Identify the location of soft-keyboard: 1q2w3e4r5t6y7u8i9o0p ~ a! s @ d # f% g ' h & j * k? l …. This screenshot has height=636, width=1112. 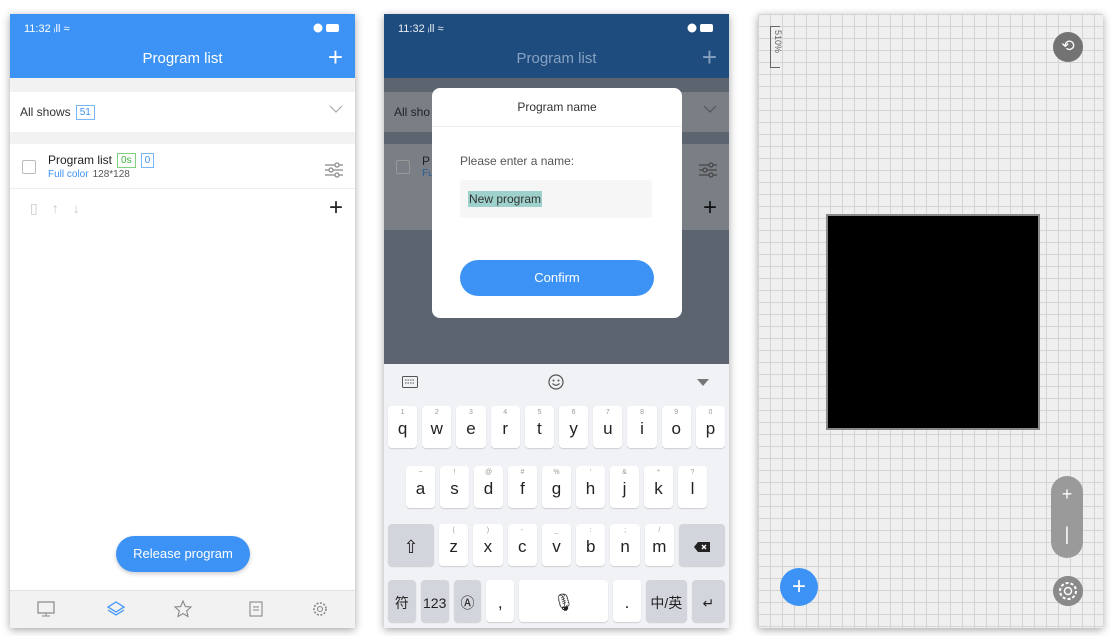
(556, 496).